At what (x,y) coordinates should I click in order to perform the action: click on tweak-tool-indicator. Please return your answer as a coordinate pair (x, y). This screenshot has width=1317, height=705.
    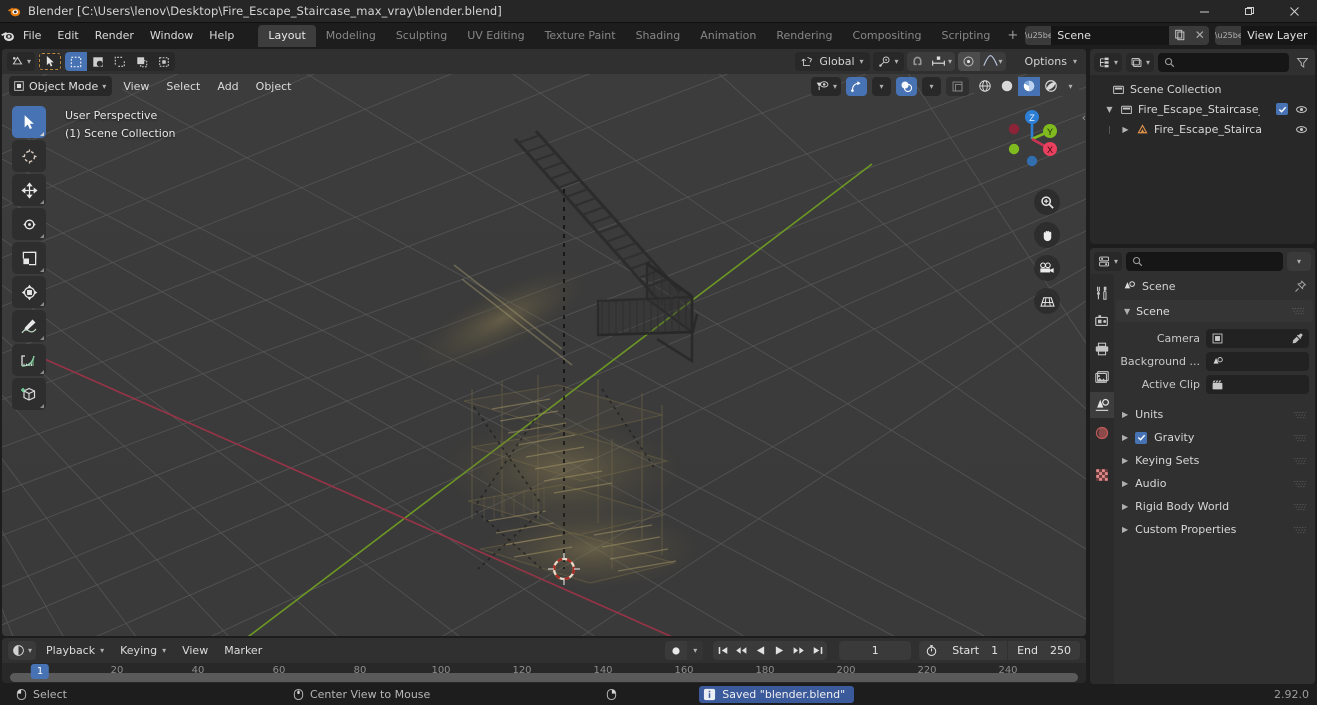
    Looking at the image, I should click on (50, 61).